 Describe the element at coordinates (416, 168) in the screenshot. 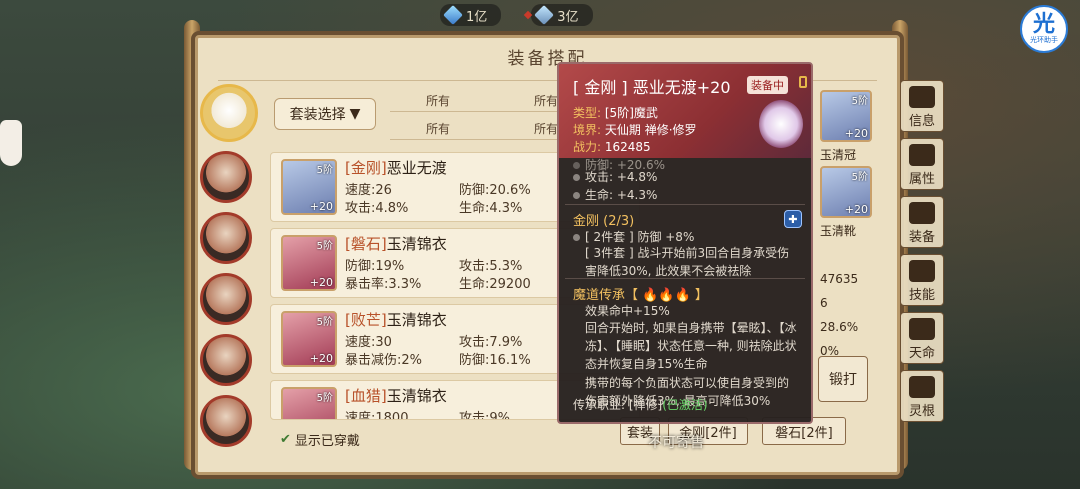

I see `equipment-title: 恶业无渡` at that location.